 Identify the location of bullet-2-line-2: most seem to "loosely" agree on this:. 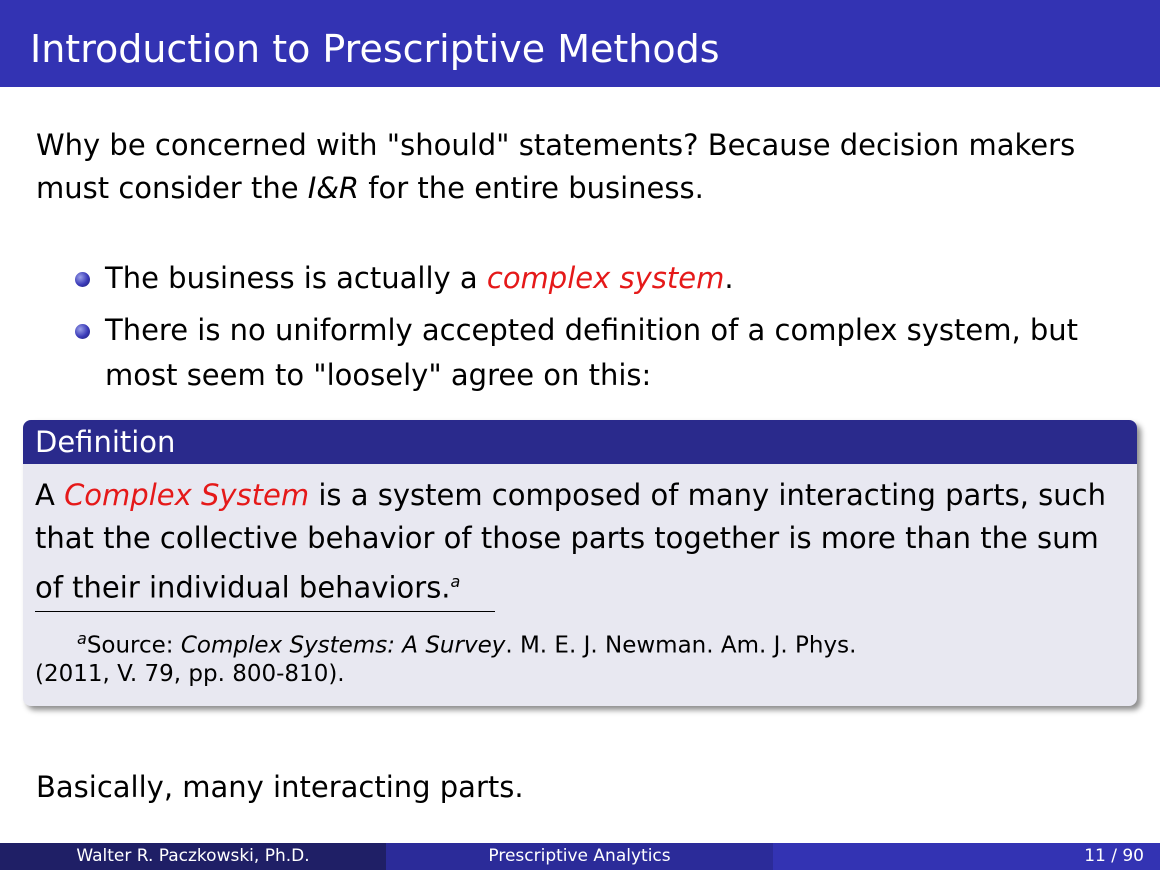
(378, 375).